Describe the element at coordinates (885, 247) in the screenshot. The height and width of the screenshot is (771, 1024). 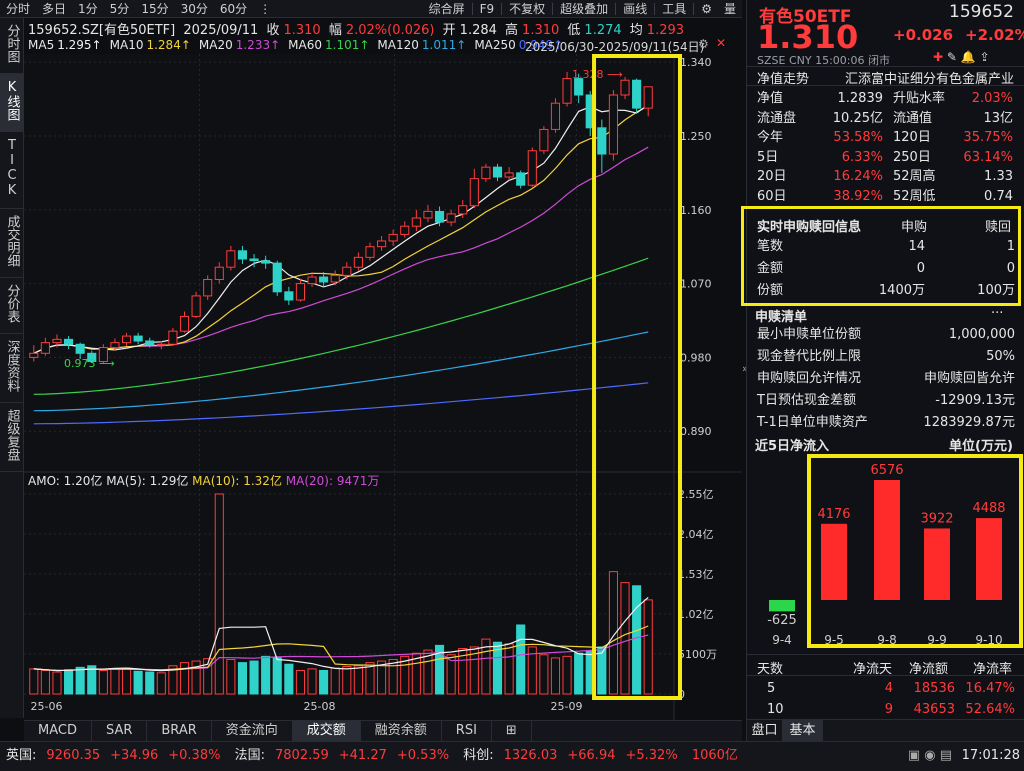
I see `realtime-row: 笔数141` at that location.